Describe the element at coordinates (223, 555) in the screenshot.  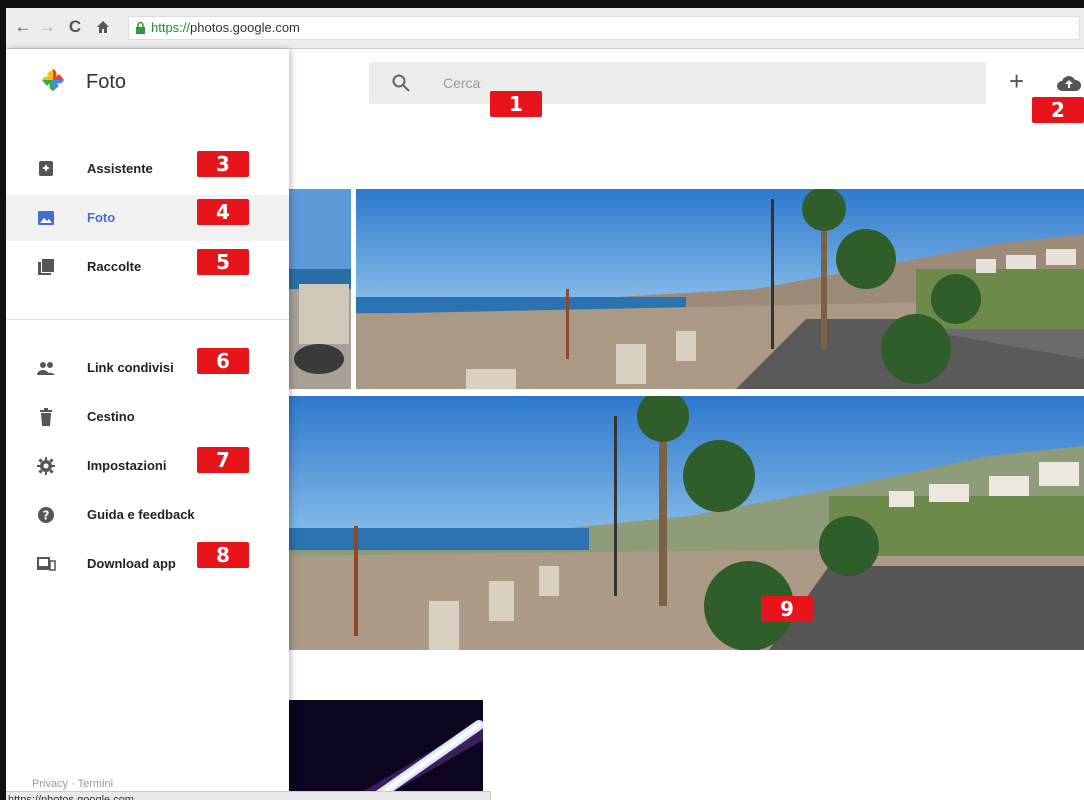
I see `callout-badge-8: 8` at that location.